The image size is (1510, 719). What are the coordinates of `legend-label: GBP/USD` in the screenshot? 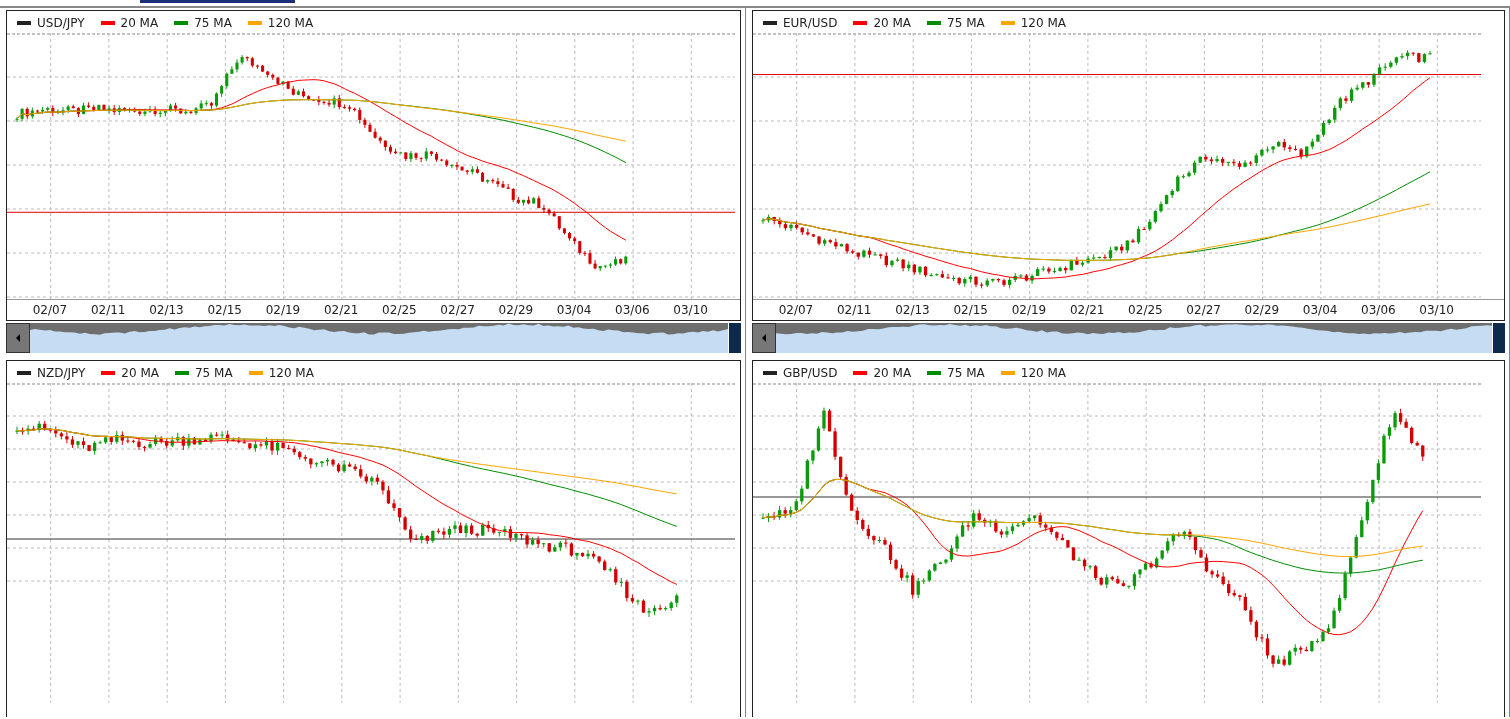 It's located at (810, 373).